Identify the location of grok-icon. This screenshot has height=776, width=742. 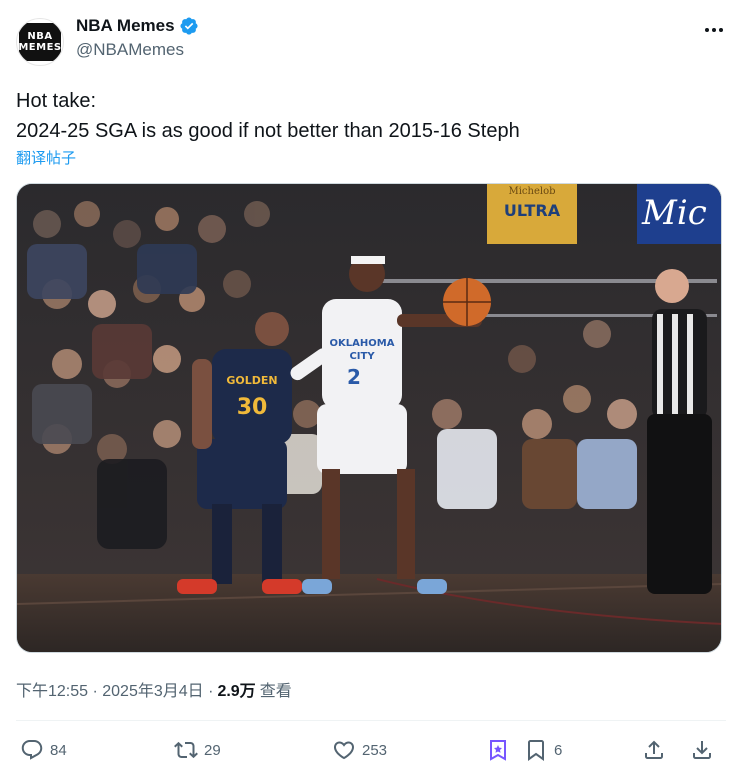
(498, 750).